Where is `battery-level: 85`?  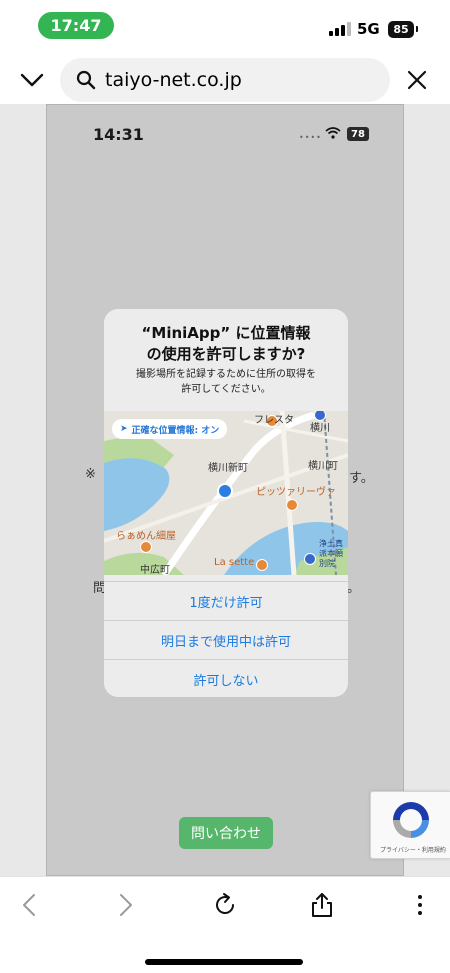
battery-level: 85 is located at coordinates (401, 29).